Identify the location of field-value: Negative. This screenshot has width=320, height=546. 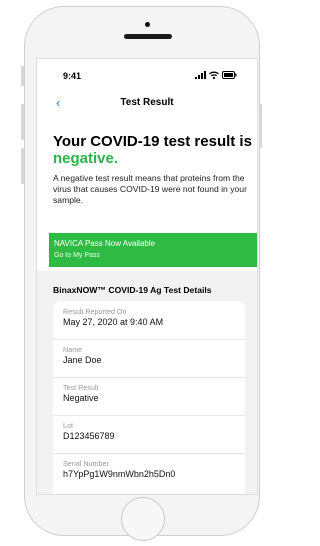
(81, 398).